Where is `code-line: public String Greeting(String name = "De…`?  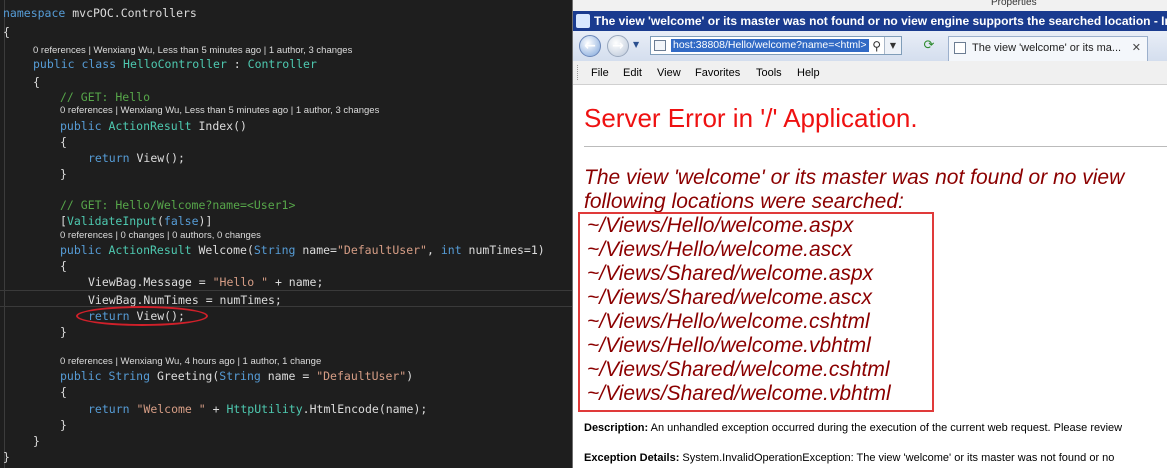 code-line: public String Greeting(String name = "De… is located at coordinates (286, 376).